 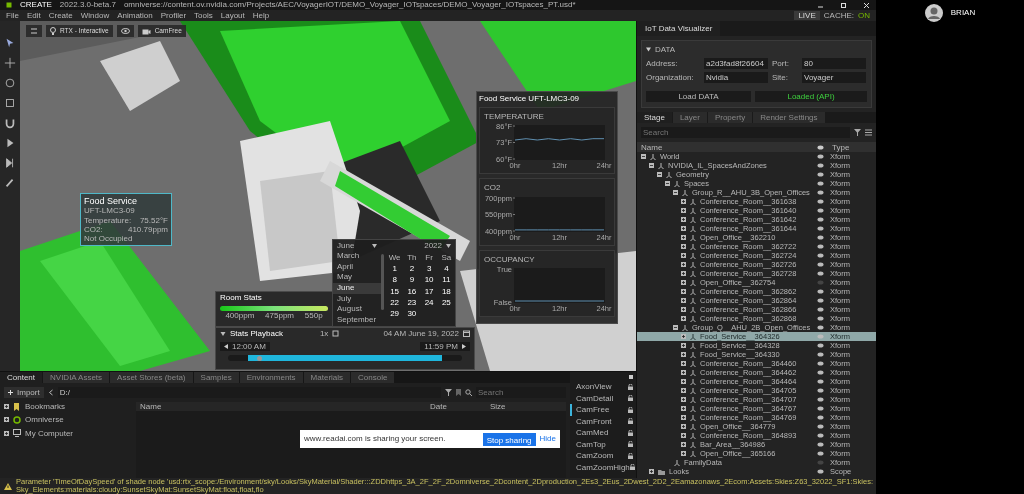 What do you see at coordinates (395, 280) in the screenshot?
I see `calendar-day: 8` at bounding box center [395, 280].